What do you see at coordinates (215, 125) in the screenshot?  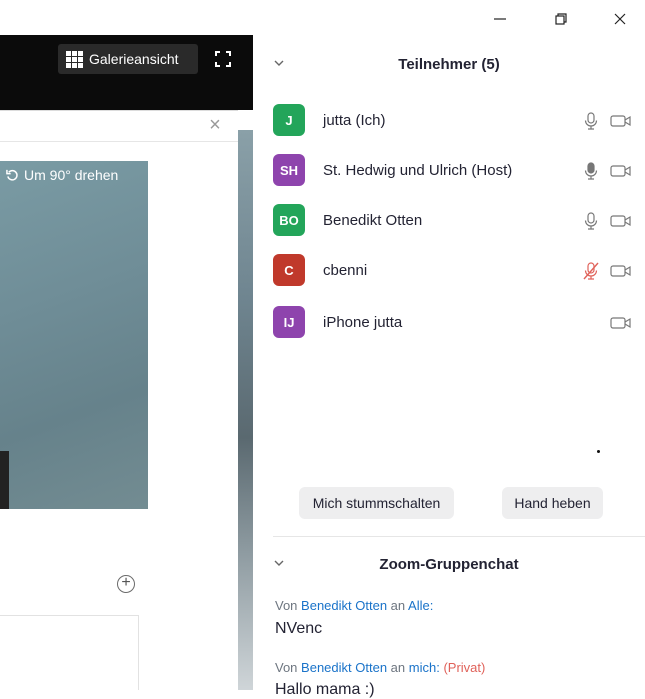 I see `close-icon: ×` at bounding box center [215, 125].